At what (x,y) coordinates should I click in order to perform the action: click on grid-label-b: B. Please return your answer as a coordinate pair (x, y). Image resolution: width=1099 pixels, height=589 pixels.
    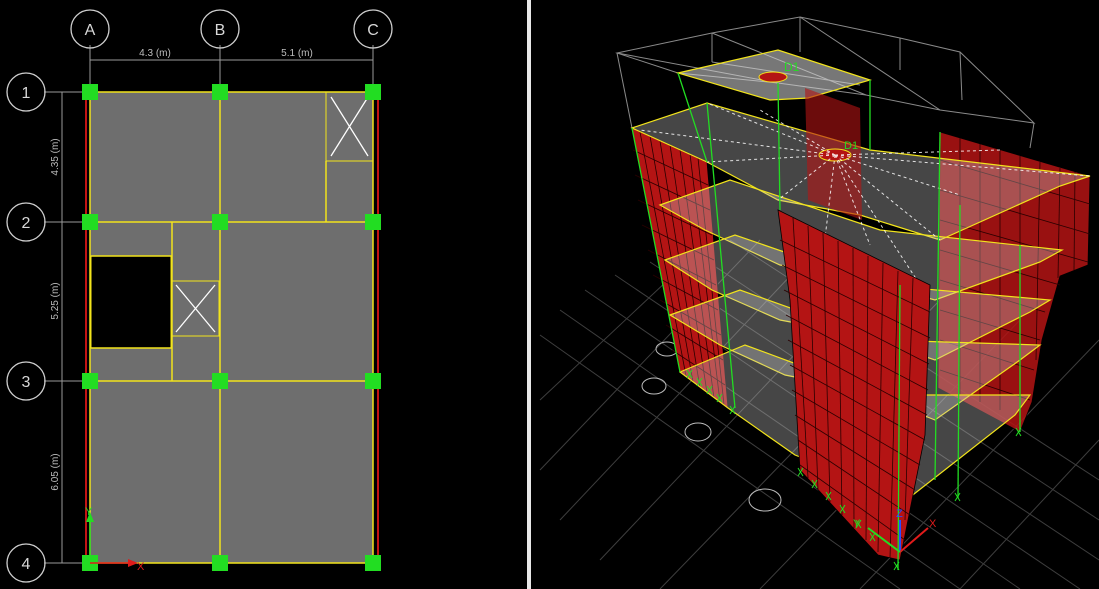
    Looking at the image, I should click on (220, 30).